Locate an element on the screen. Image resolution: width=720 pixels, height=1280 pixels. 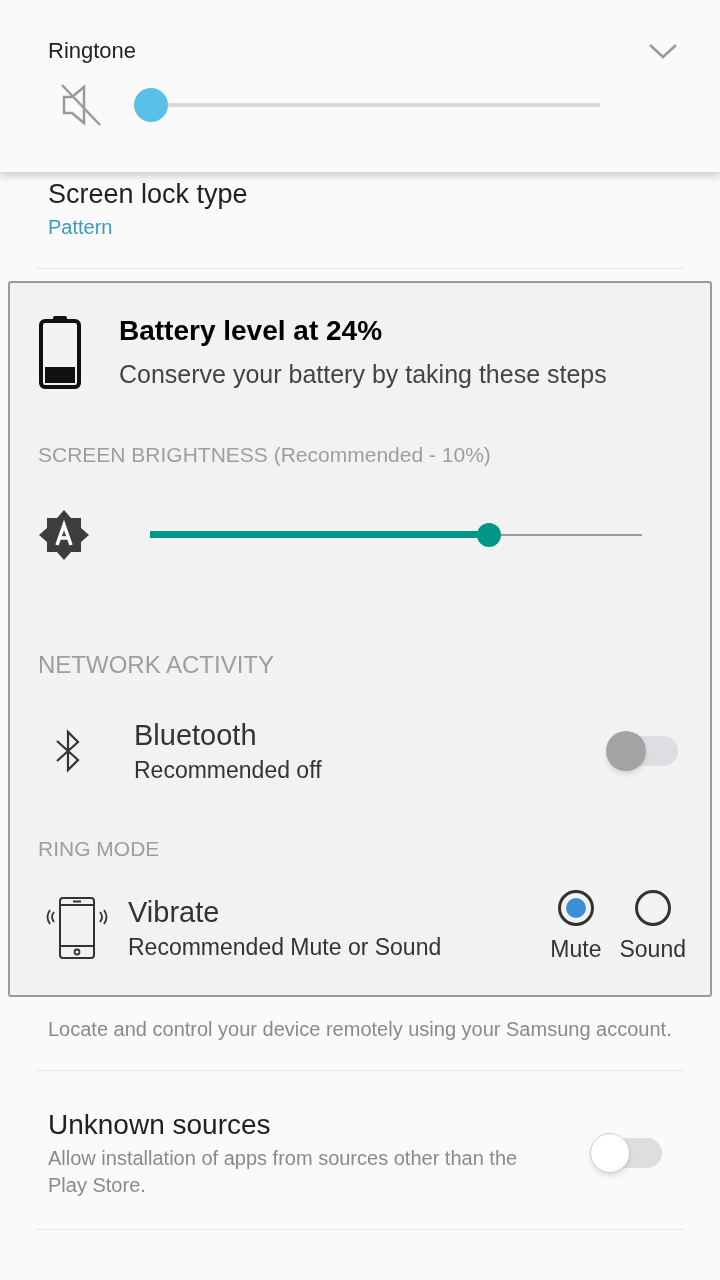
setting-description: Allow installation of apps from sources other than the Play Store. is located at coordinates (283, 1172).